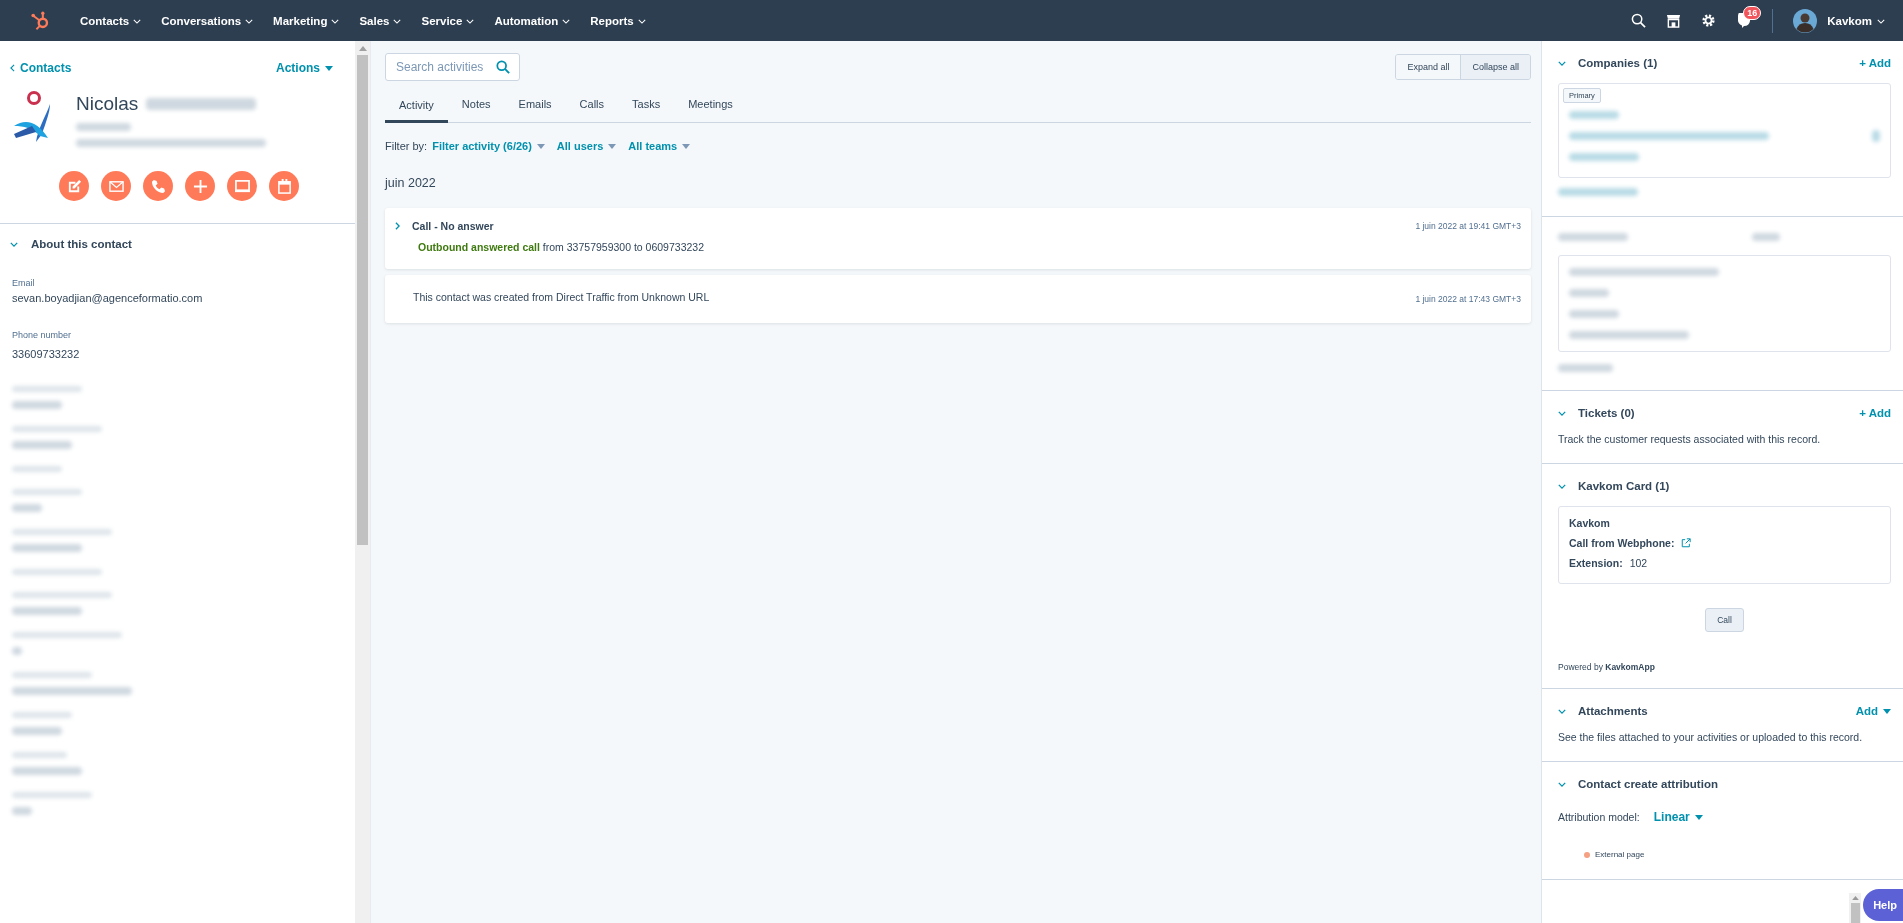 This screenshot has height=923, width=1903. What do you see at coordinates (1613, 711) in the screenshot?
I see `section-title: Attachments` at bounding box center [1613, 711].